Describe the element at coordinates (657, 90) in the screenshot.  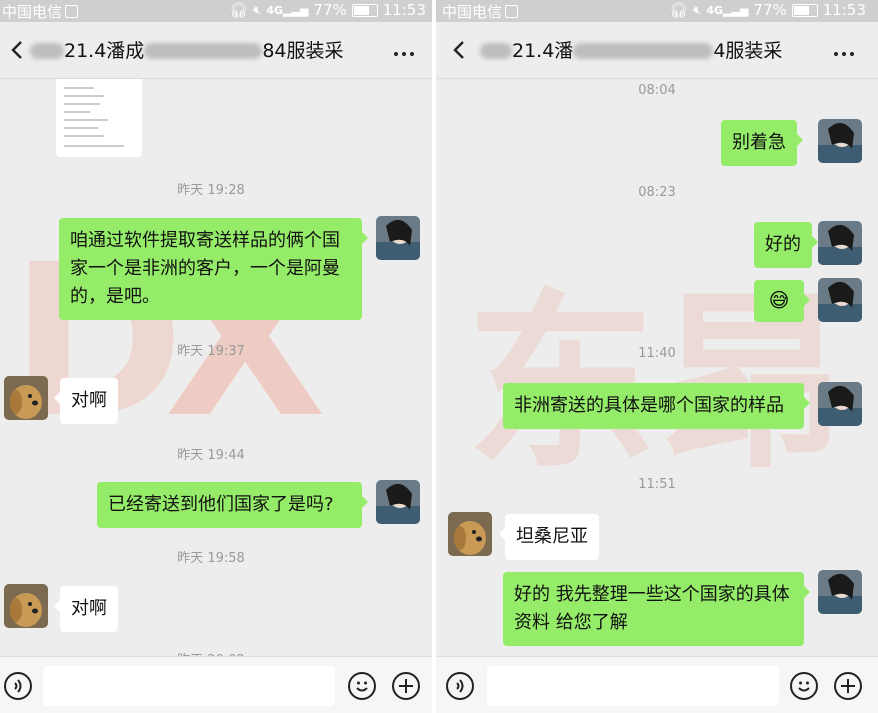
I see `timestamp: 08:04` at that location.